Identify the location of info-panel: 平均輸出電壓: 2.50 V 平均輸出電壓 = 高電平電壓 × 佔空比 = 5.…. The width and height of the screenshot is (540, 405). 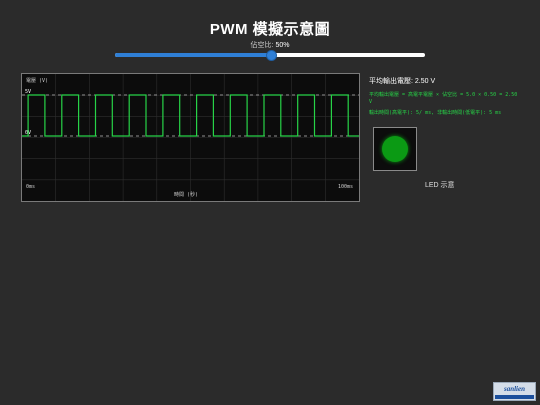
(444, 96).